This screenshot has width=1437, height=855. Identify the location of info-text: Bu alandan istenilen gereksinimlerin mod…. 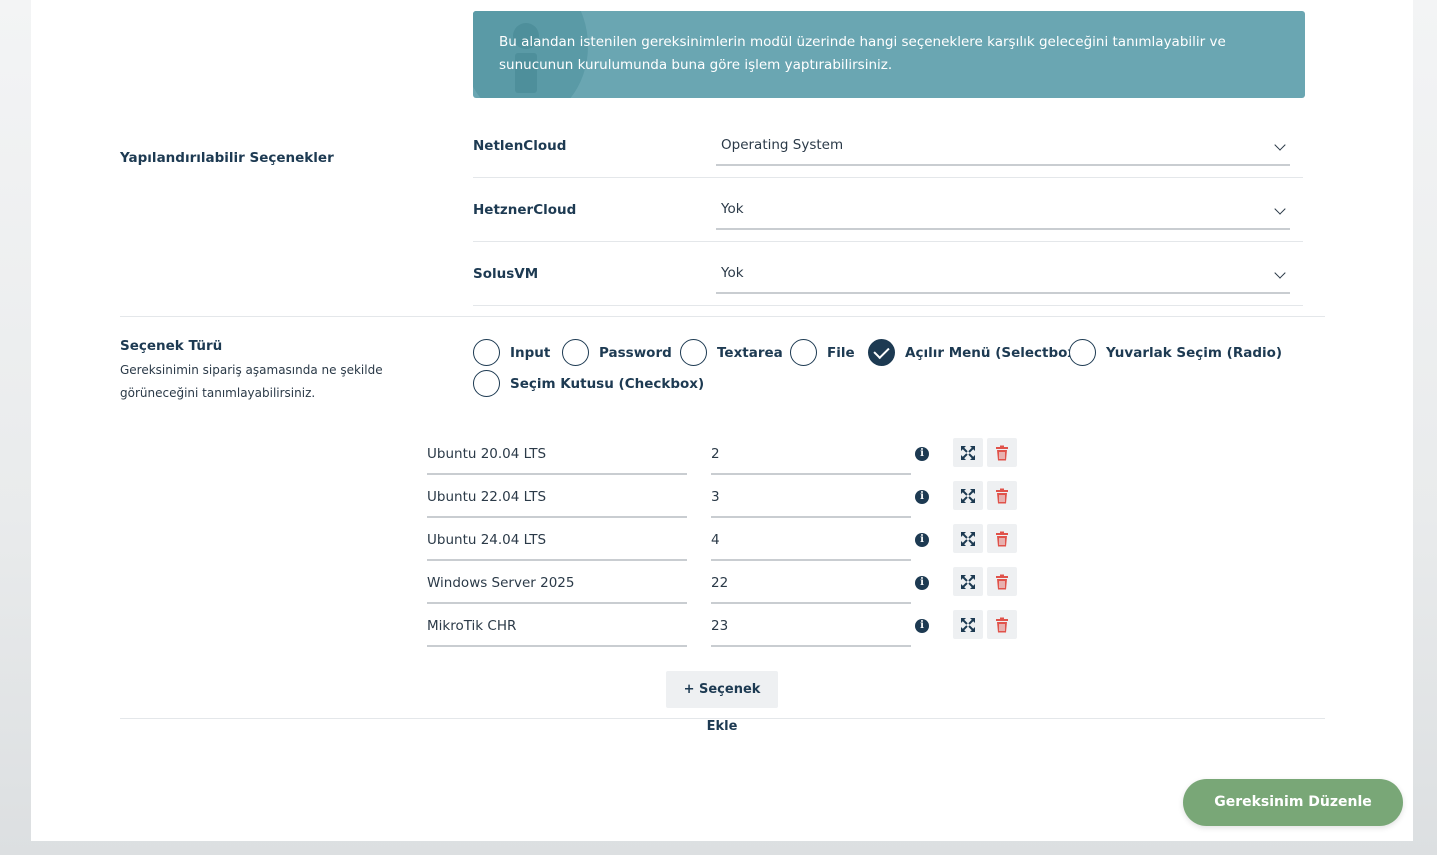
(862, 53).